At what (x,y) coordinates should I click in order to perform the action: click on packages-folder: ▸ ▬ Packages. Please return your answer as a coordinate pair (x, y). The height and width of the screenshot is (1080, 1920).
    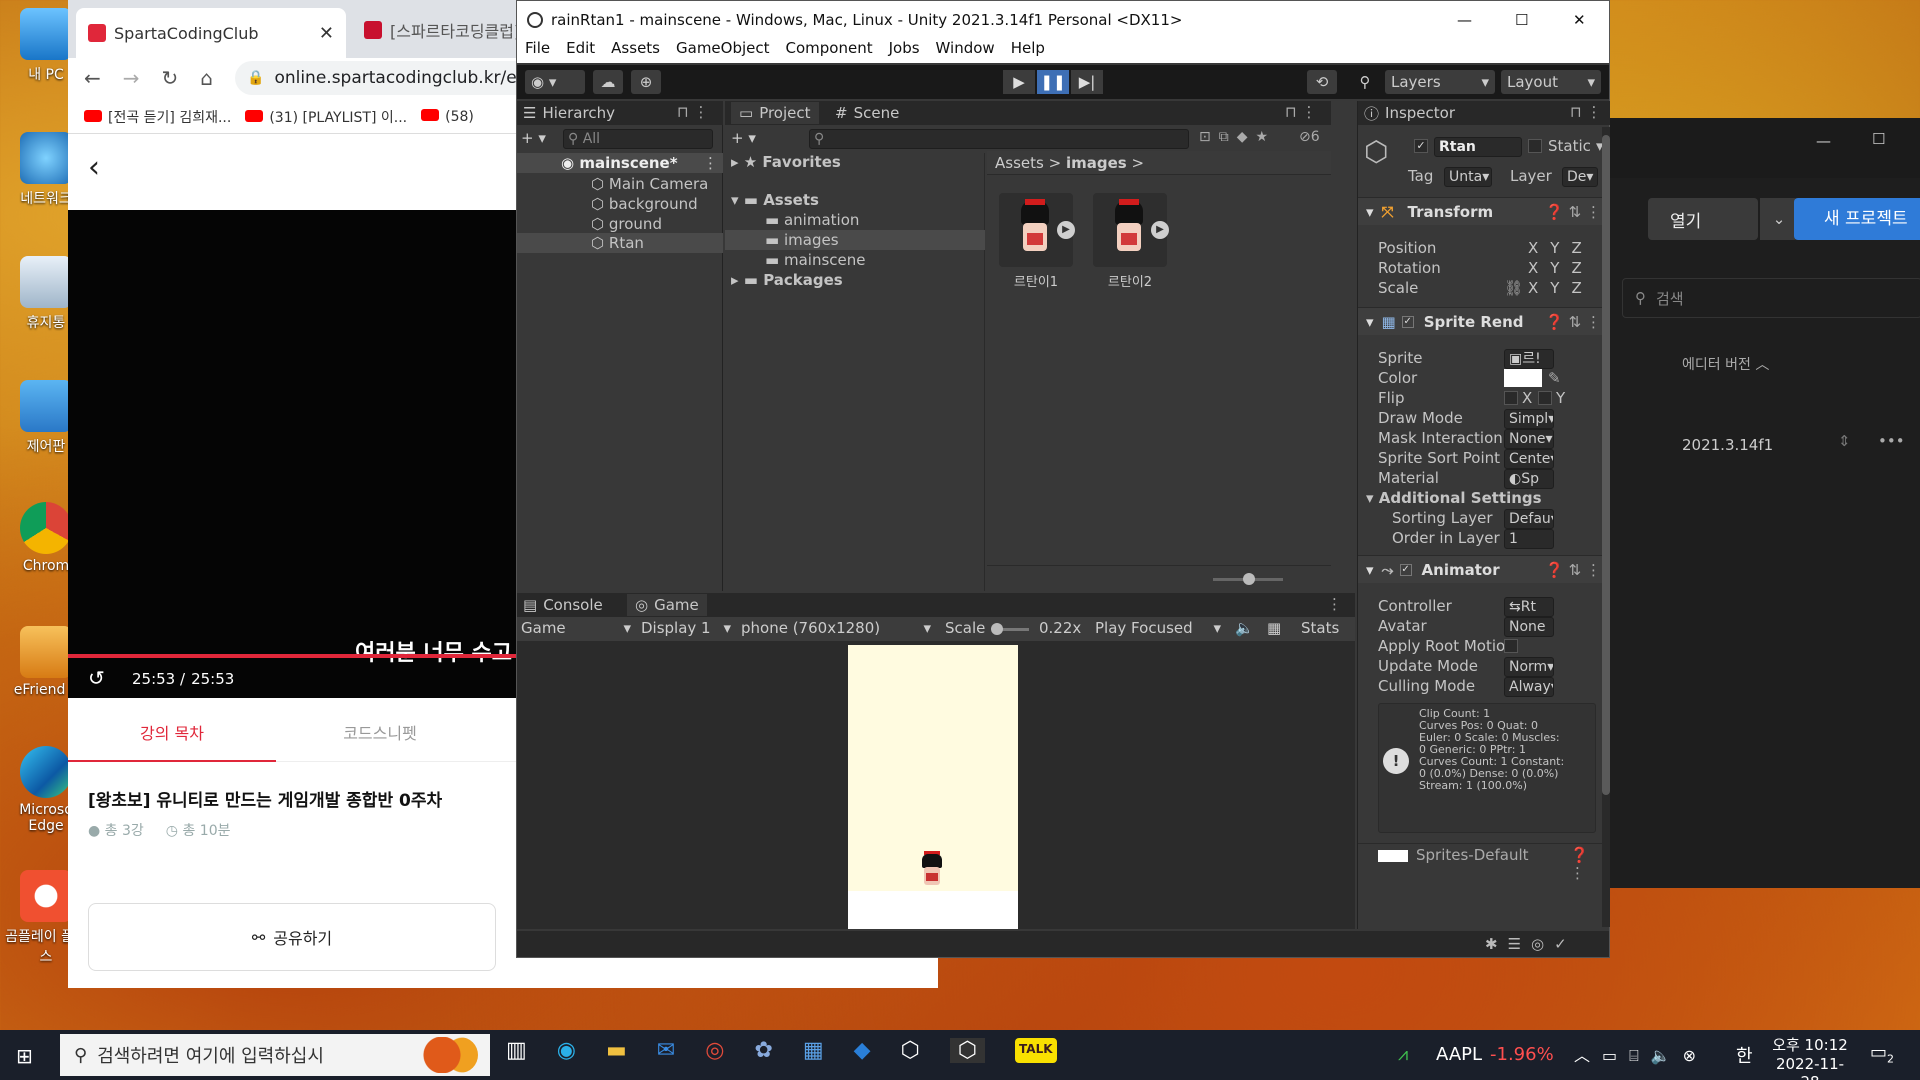
    Looking at the image, I should click on (787, 280).